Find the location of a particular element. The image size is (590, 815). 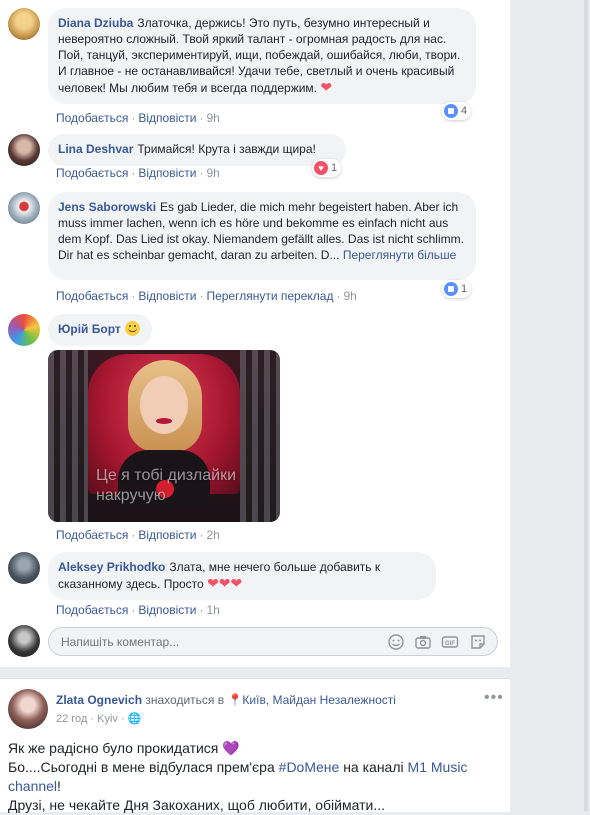

post-line: Як же радісно було прокидатися 💜 is located at coordinates (124, 748).